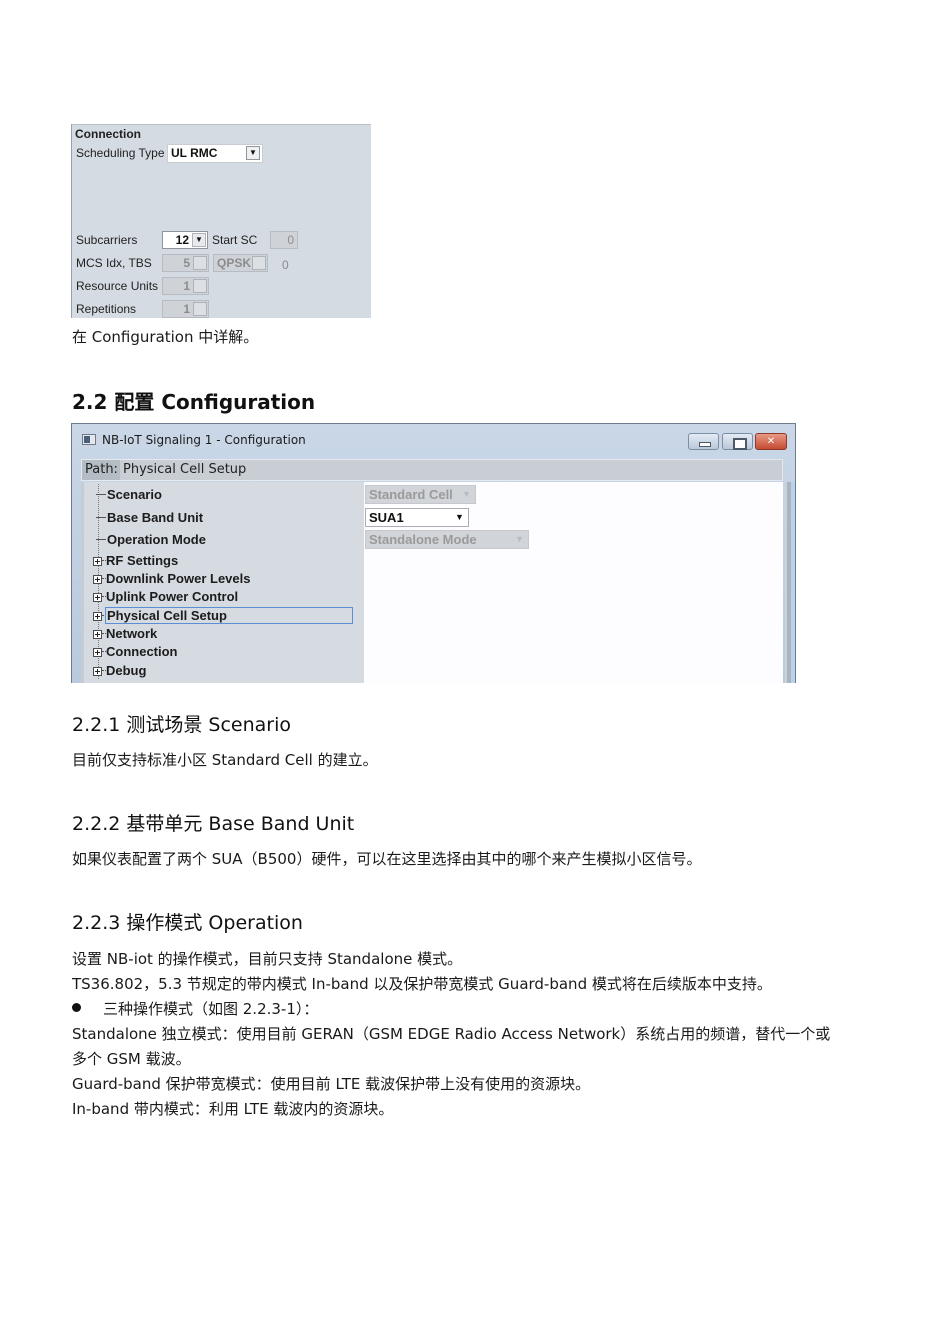  What do you see at coordinates (155, 517) in the screenshot?
I see `tree-item-label: Base Band Unit` at bounding box center [155, 517].